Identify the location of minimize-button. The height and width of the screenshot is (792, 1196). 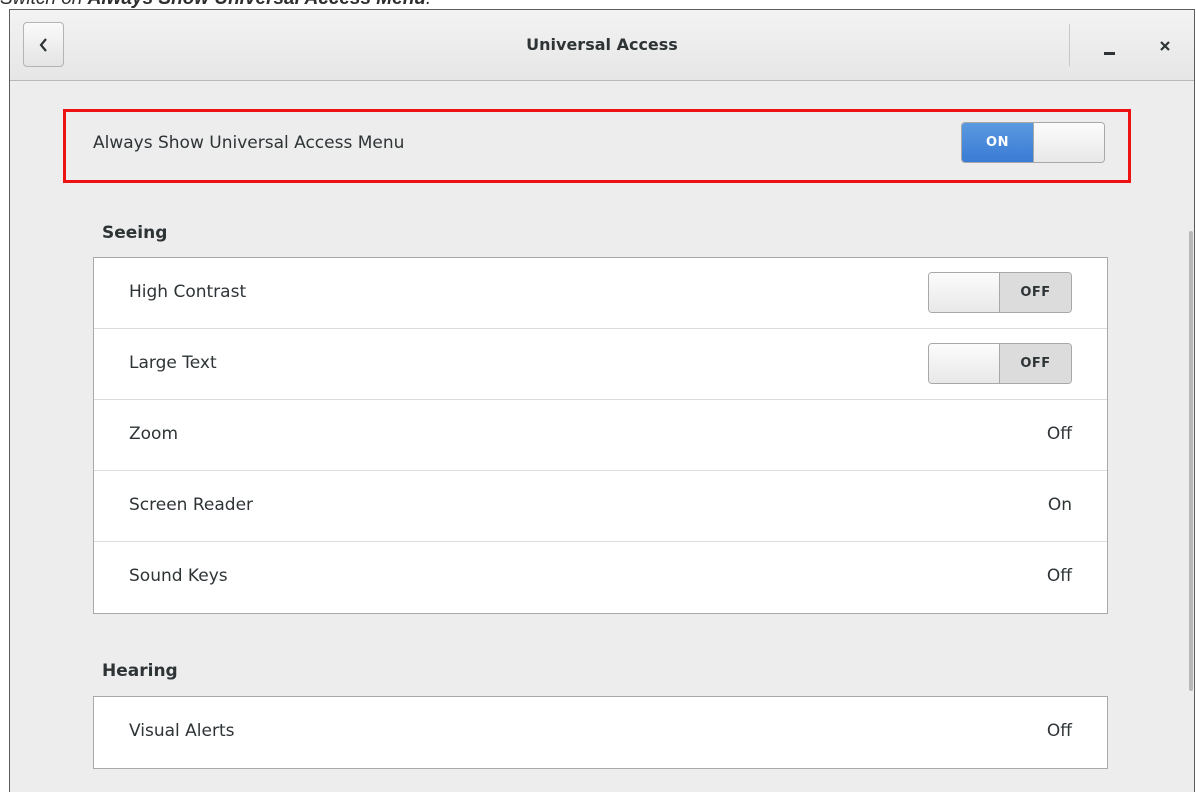
(1109, 46).